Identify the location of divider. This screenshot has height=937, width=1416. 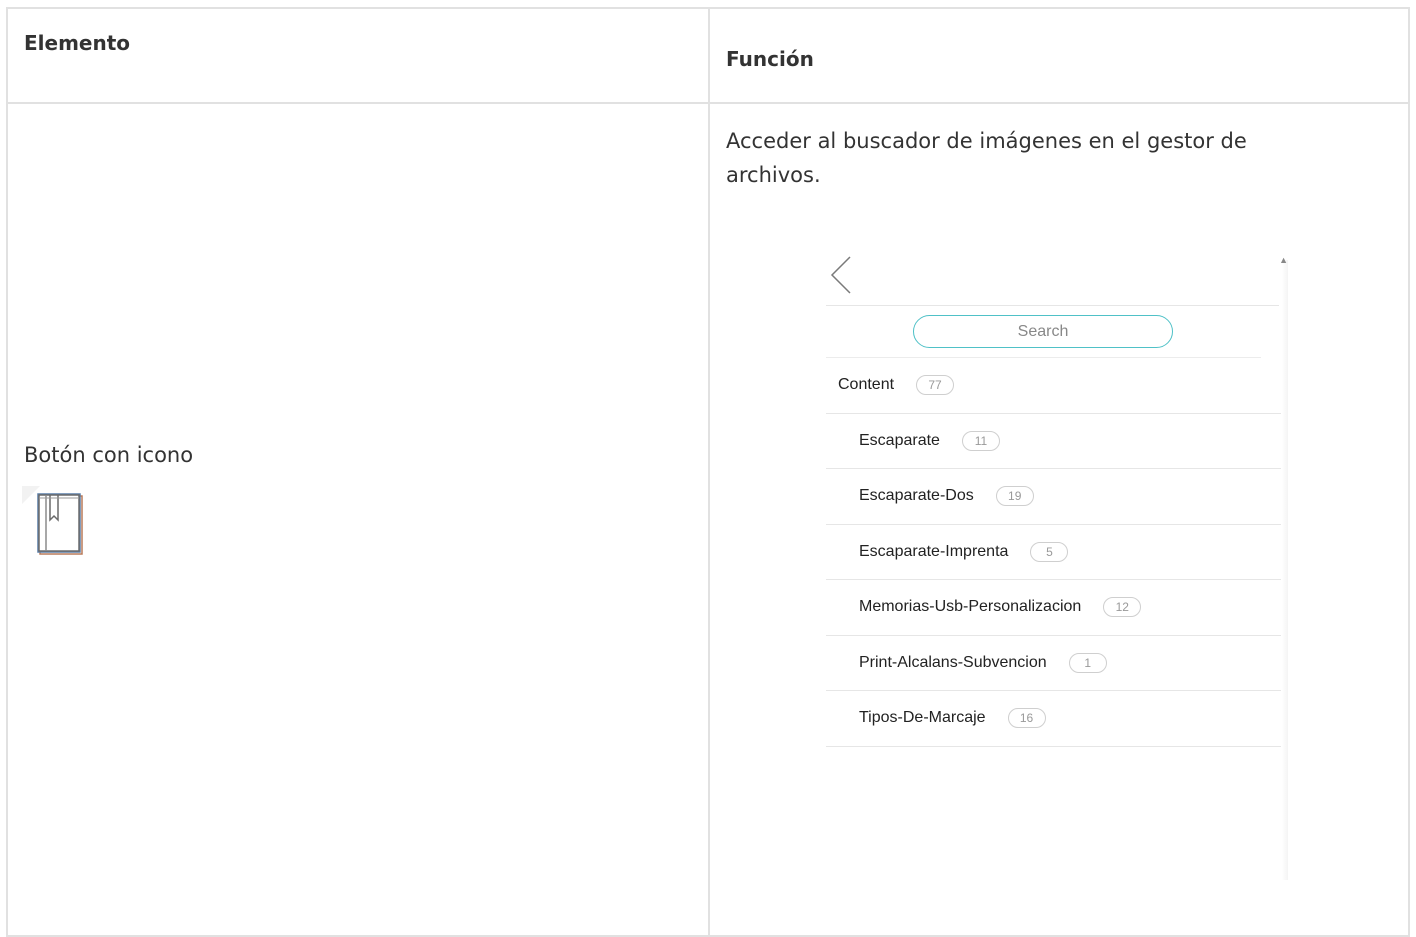
(1052, 305).